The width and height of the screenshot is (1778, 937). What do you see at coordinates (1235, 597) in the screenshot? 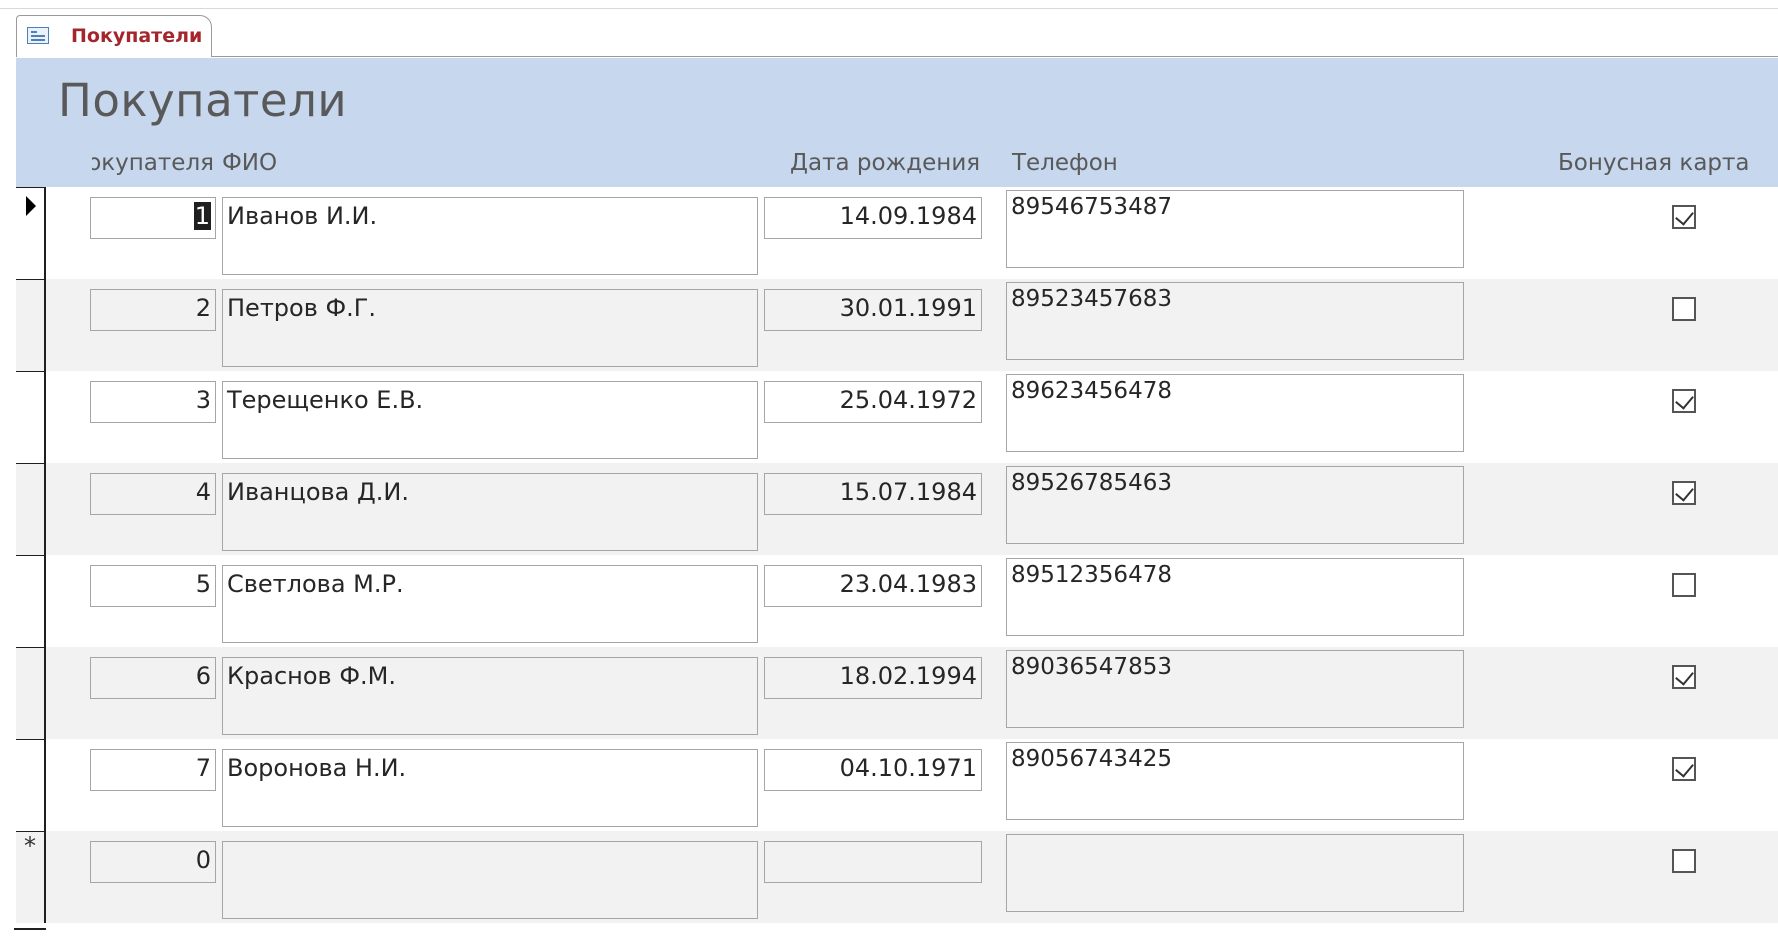
I see `phone-field: 89512356478` at bounding box center [1235, 597].